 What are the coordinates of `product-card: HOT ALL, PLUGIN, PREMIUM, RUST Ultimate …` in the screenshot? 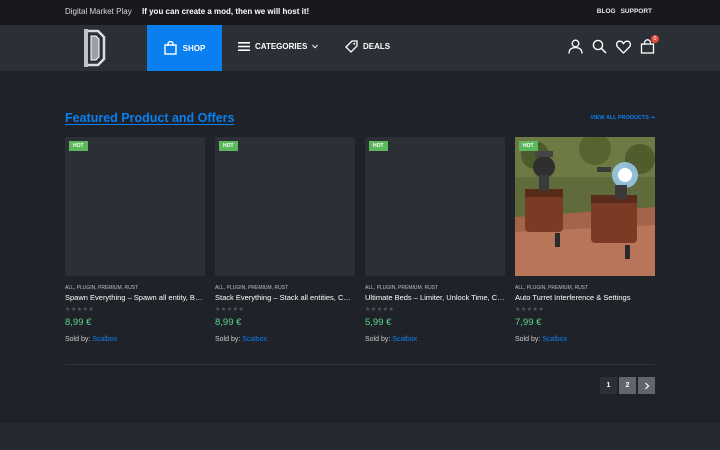 It's located at (435, 244).